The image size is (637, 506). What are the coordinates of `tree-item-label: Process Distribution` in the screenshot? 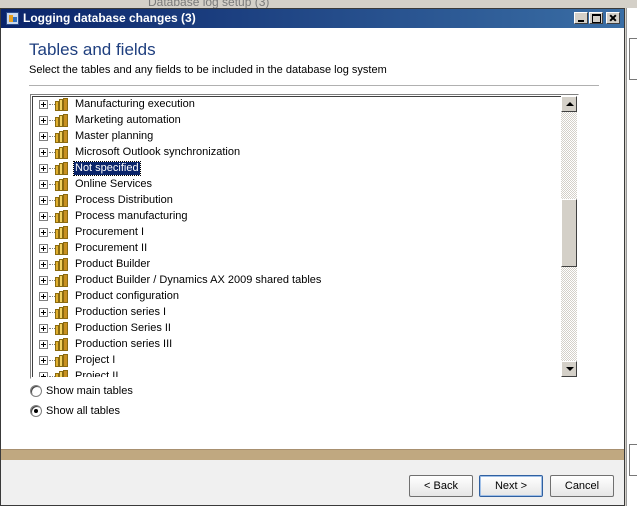 It's located at (124, 200).